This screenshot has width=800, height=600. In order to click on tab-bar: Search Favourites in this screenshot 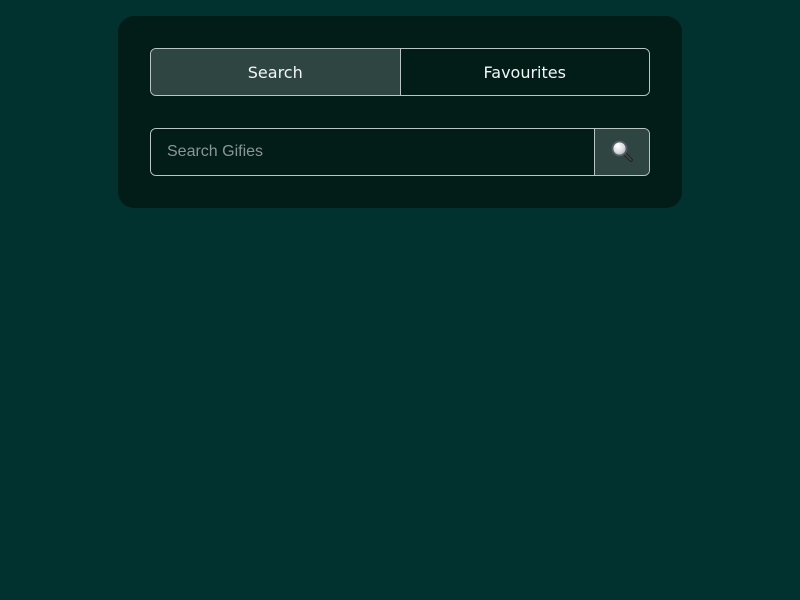, I will do `click(400, 72)`.